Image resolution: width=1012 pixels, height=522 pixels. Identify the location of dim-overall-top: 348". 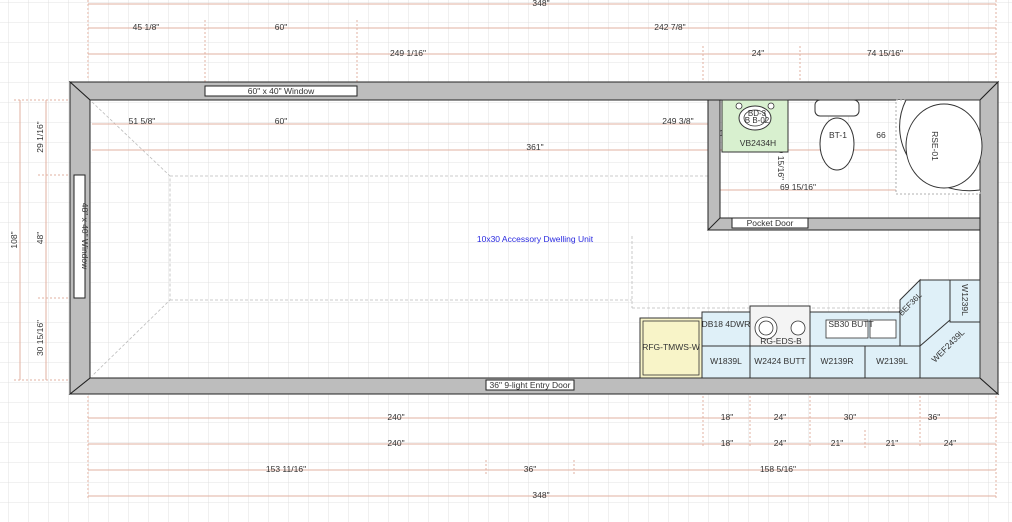
(540, 4).